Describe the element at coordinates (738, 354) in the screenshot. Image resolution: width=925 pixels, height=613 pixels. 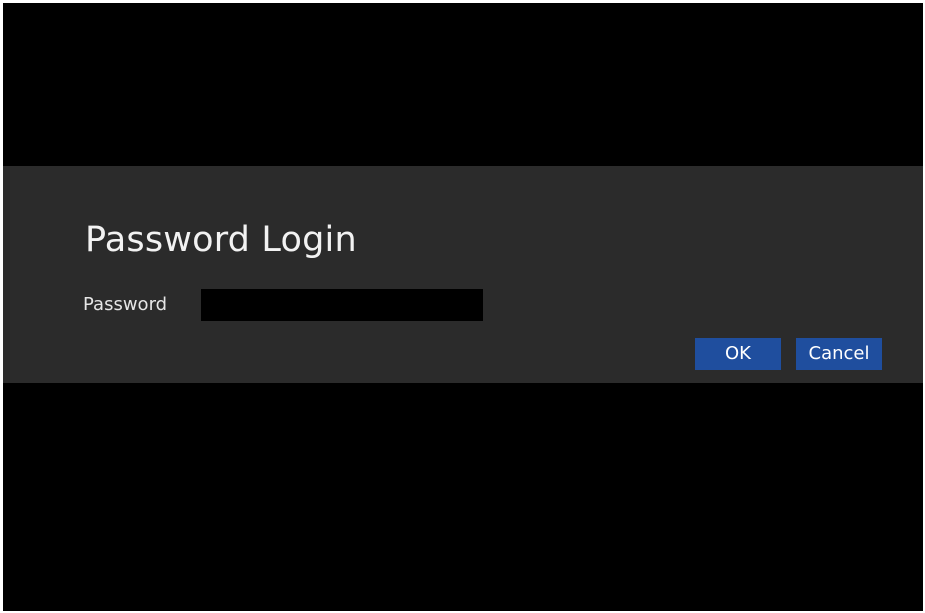
I see `ok-button: OK` at that location.